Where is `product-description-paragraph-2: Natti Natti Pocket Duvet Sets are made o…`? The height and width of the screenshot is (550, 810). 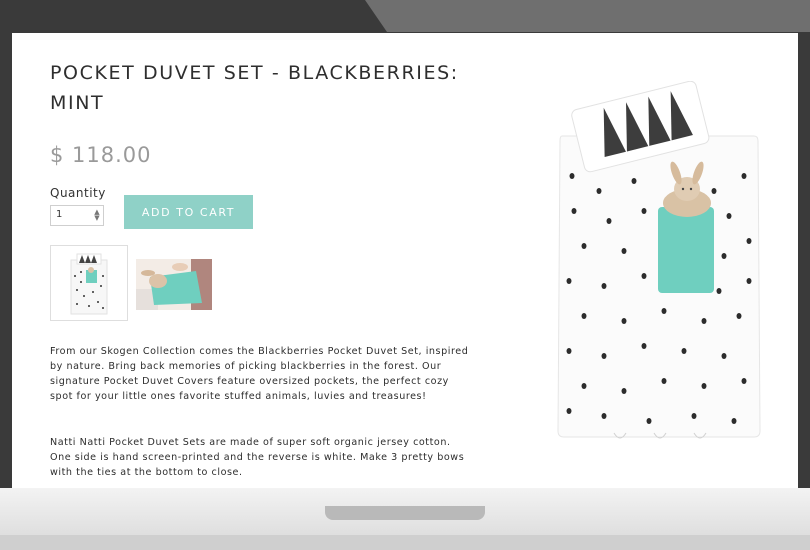
product-description-paragraph-2: Natti Natti Pocket Duvet Sets are made o… is located at coordinates (257, 457).